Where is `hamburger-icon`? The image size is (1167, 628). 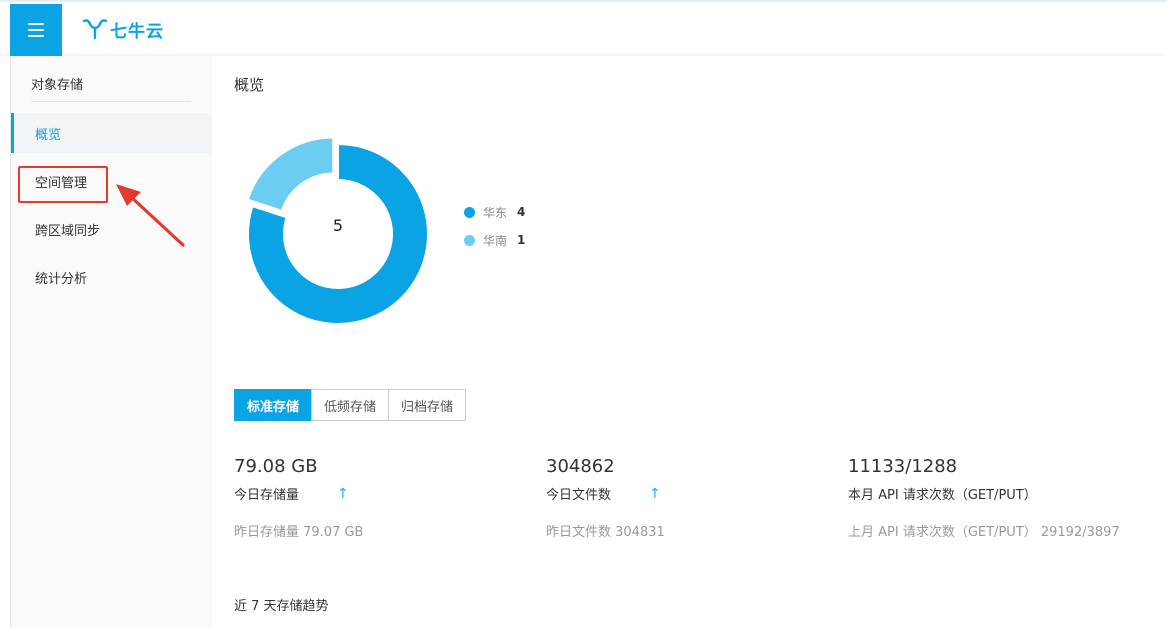 hamburger-icon is located at coordinates (36, 30).